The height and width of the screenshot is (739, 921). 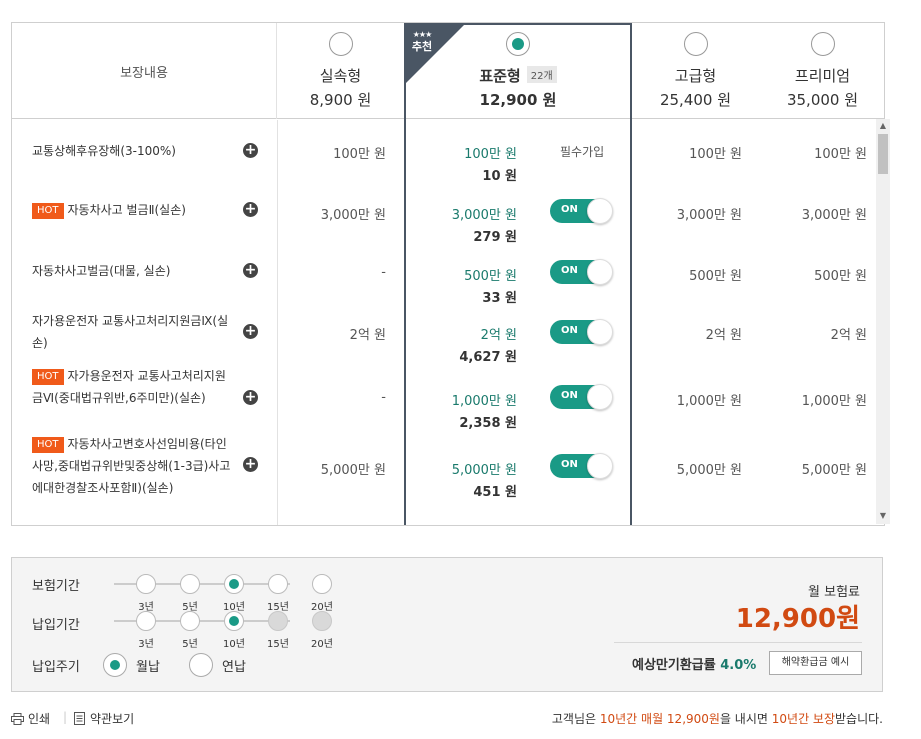 I want to click on scrollbar-track, so click(x=883, y=321).